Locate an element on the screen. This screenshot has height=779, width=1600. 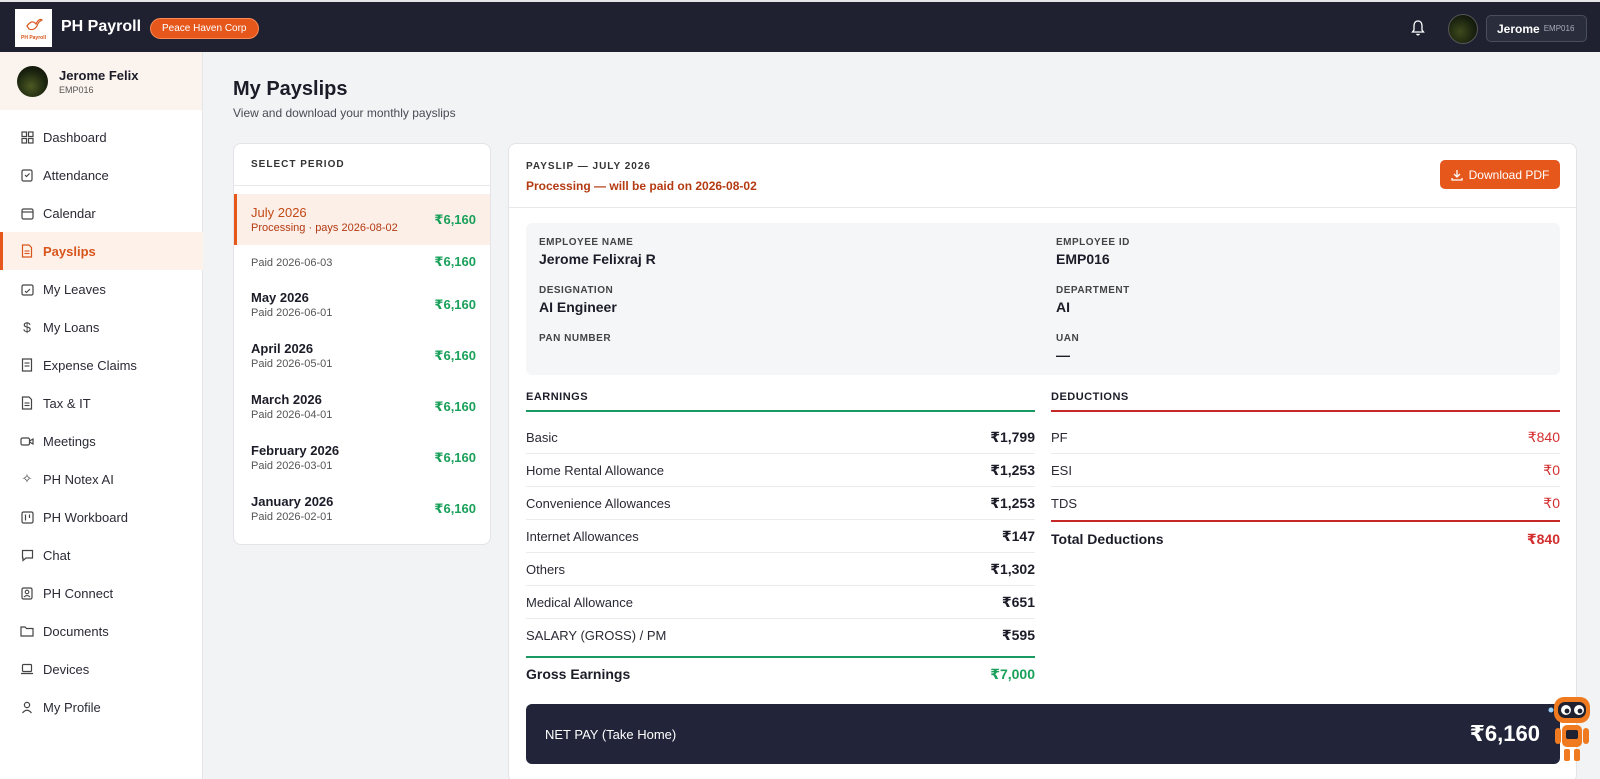
field-label: EMPLOYEE NAME is located at coordinates (586, 242).